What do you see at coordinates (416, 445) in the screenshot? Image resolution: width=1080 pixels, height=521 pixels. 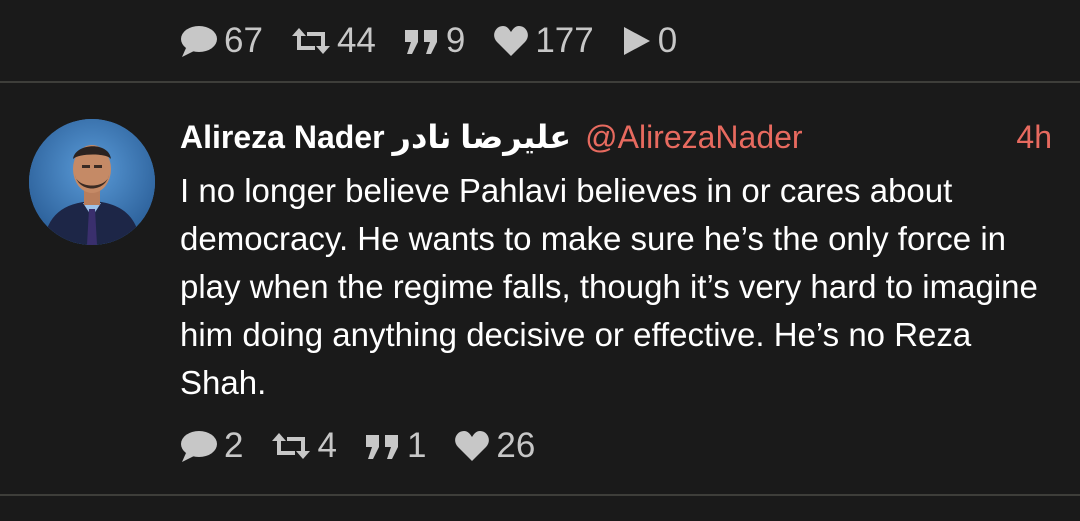 I see `quote-count: 1` at bounding box center [416, 445].